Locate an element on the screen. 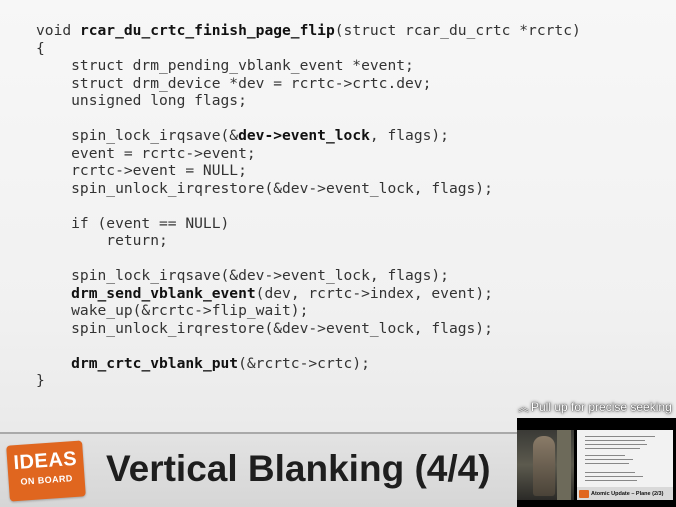 This screenshot has width=676, height=507. thumb-footer: Atomic Update – Plane (2/3) is located at coordinates (625, 493).